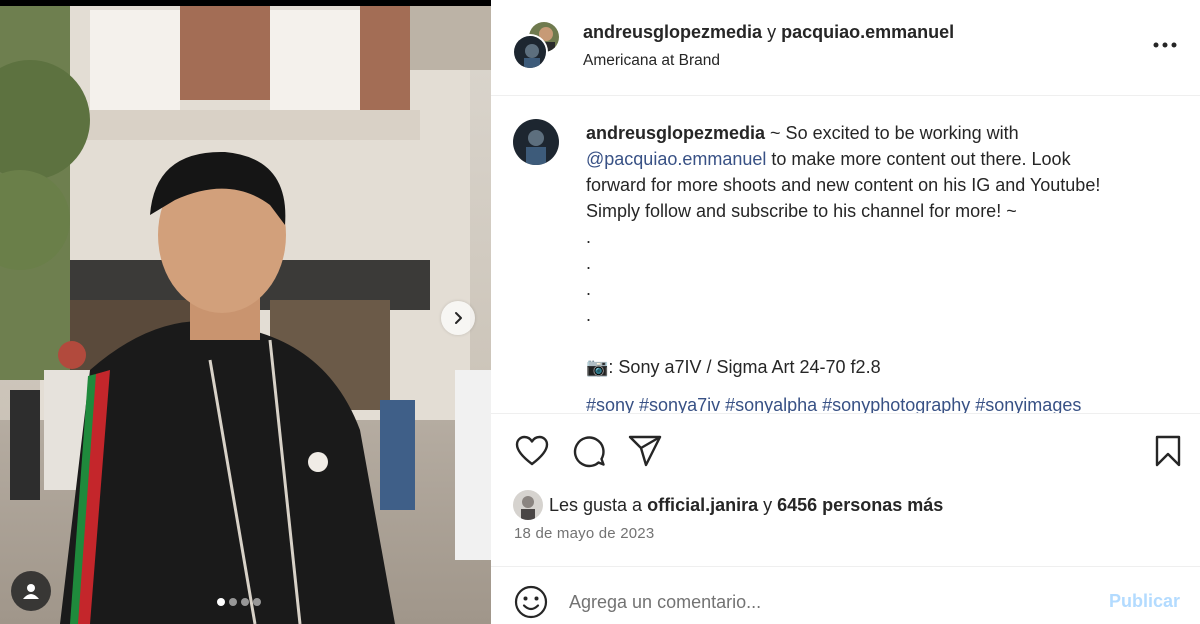 The width and height of the screenshot is (1200, 624). I want to click on heart-icon, so click(532, 450).